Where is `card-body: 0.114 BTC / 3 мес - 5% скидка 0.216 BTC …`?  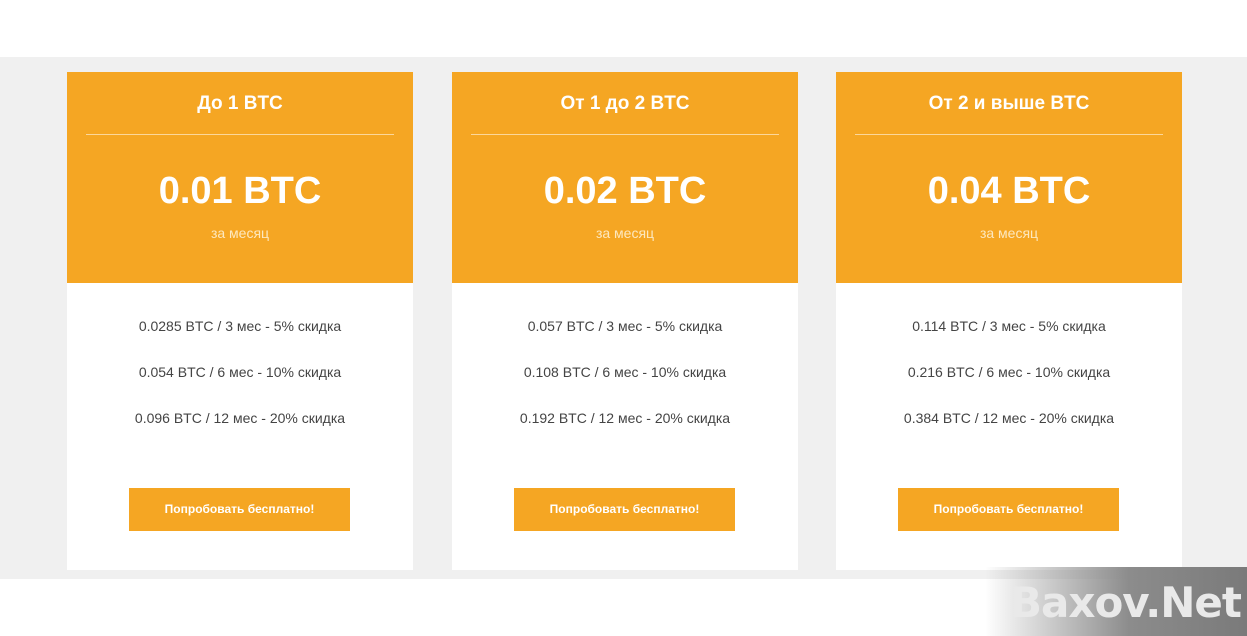 card-body: 0.114 BTC / 3 мес - 5% скидка 0.216 BTC … is located at coordinates (1009, 426).